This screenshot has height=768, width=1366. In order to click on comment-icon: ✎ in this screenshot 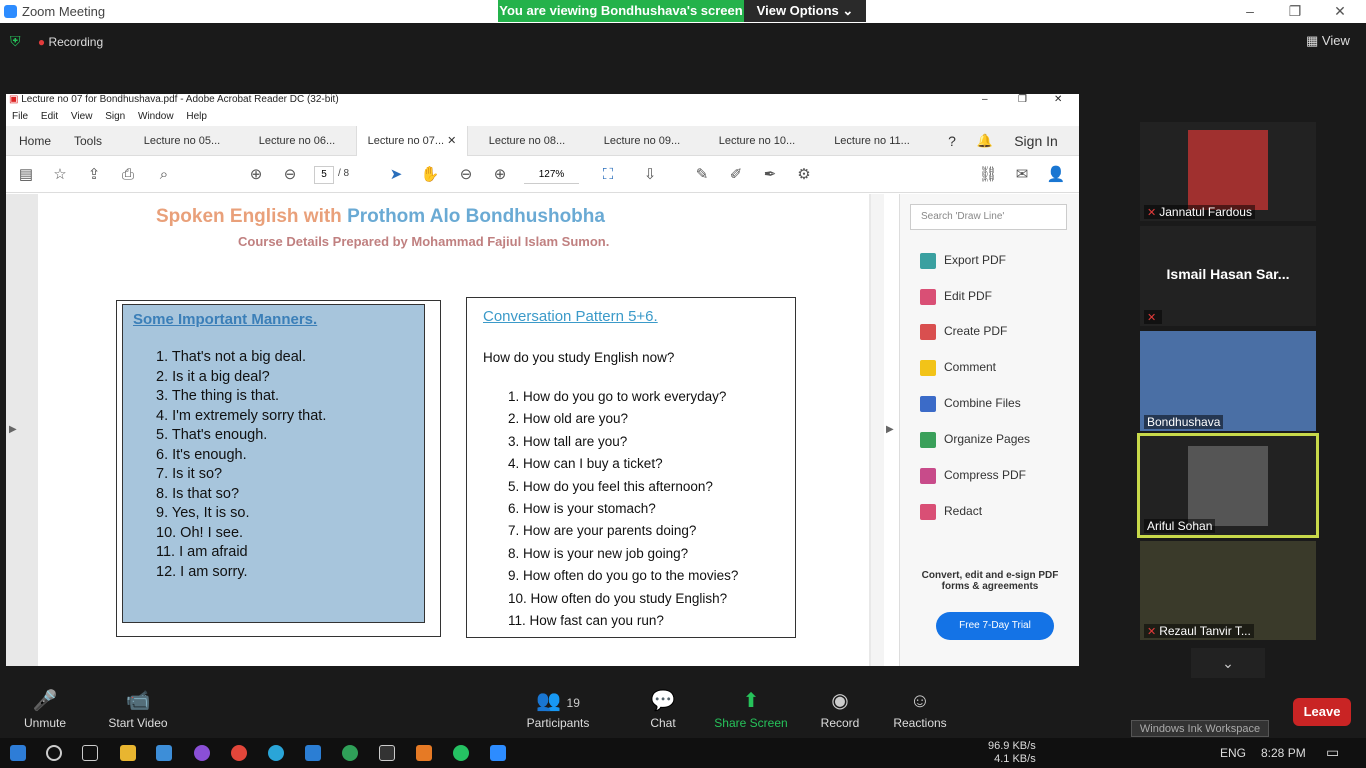, I will do `click(702, 175)`.